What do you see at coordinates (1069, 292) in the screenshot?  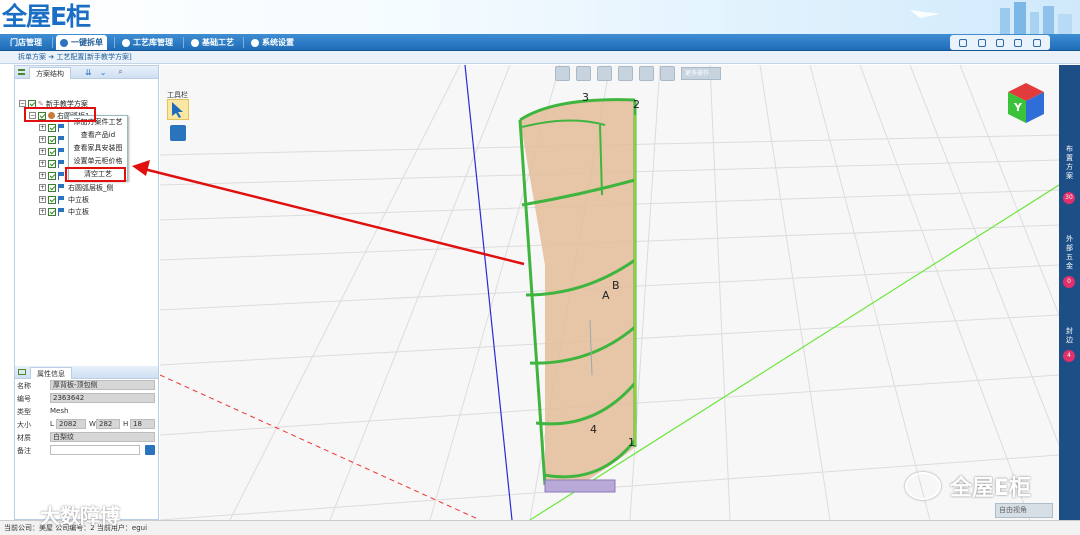 I see `right-side-panel: 布置方案 30 外部五金 0 封边 4` at bounding box center [1069, 292].